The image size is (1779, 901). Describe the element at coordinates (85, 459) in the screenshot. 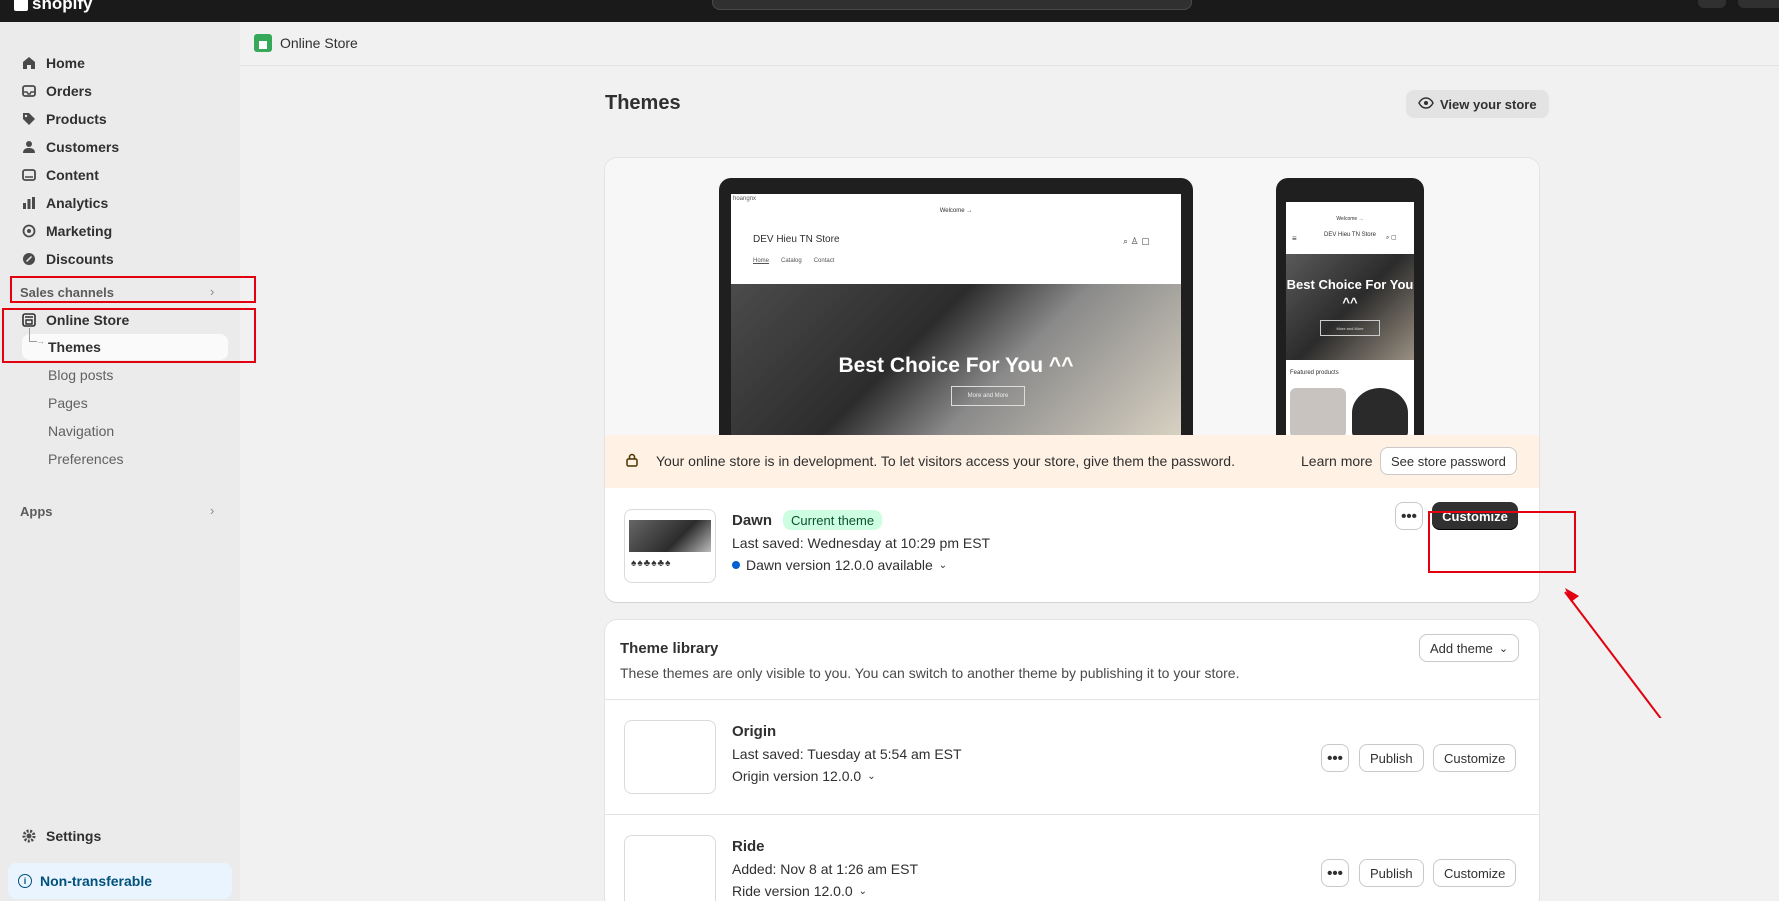

I see `nav-preferences: Preferences` at that location.